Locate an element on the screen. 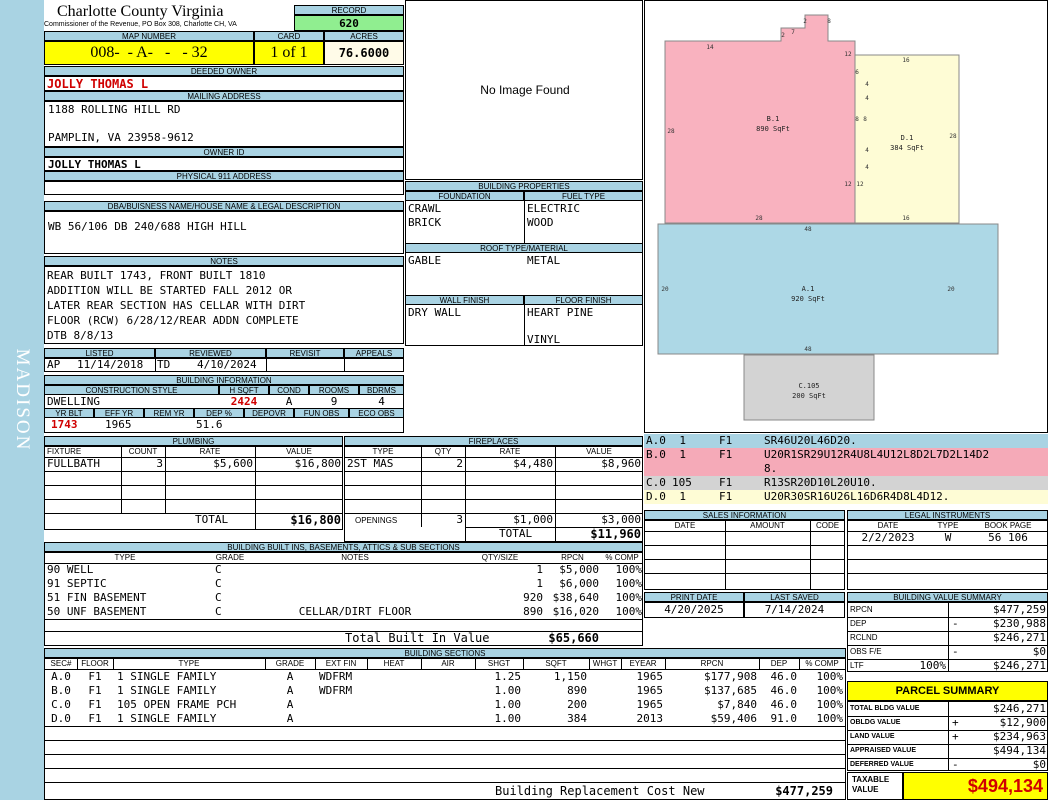 The image size is (1050, 800). parcel-summary-value: $234,963 is located at coordinates (1019, 736).